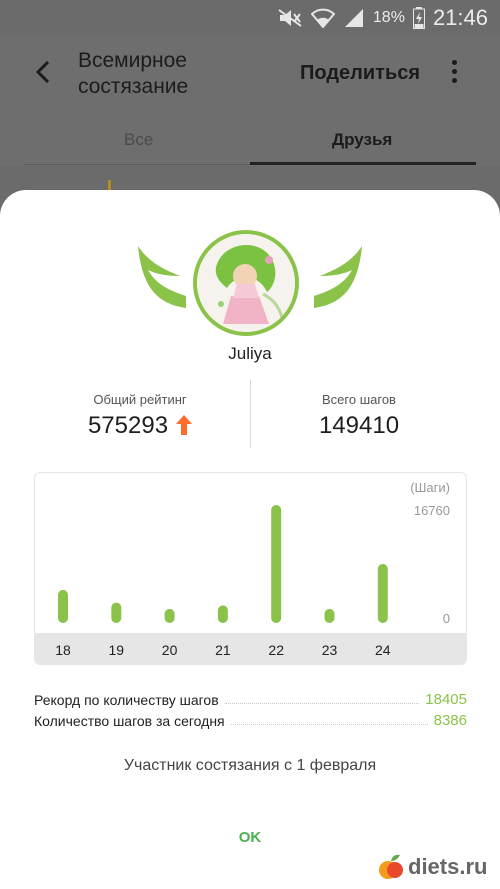 The width and height of the screenshot is (500, 889). I want to click on watermark-text: diets.ru, so click(448, 866).